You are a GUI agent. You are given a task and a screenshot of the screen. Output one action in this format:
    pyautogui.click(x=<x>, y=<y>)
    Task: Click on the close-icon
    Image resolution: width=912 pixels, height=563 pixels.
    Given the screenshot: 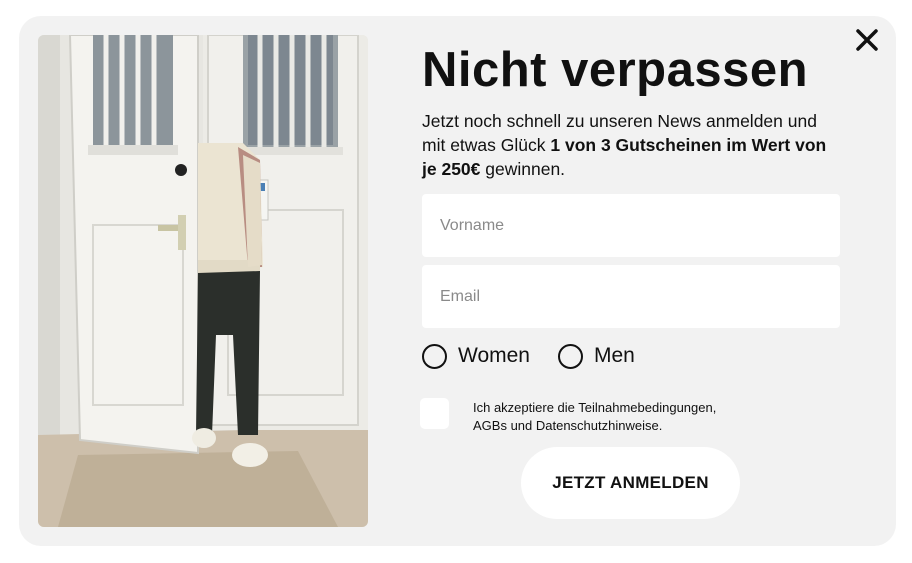 What is the action you would take?
    pyautogui.click(x=867, y=40)
    